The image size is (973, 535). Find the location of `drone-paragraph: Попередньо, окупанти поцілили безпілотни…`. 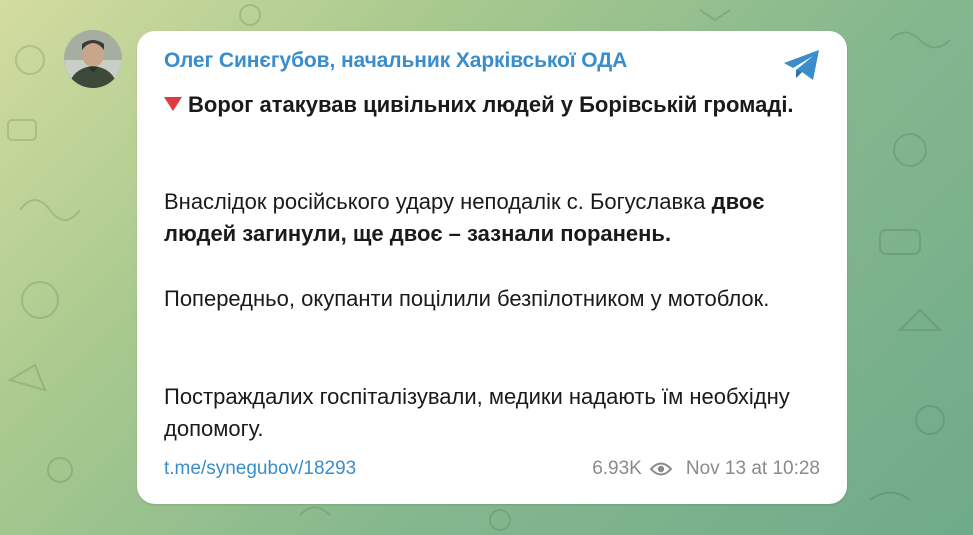

drone-paragraph: Попередньо, окупанти поцілили безпілотни… is located at coordinates (467, 298).